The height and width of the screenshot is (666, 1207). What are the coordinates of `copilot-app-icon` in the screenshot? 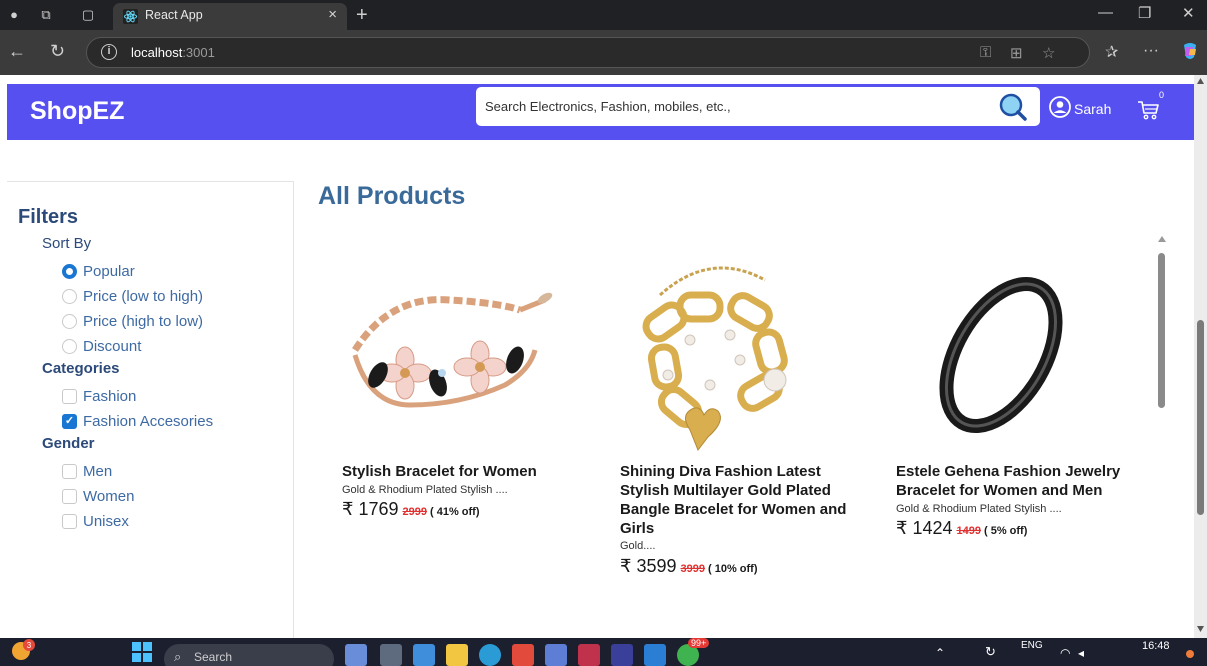 It's located at (356, 655).